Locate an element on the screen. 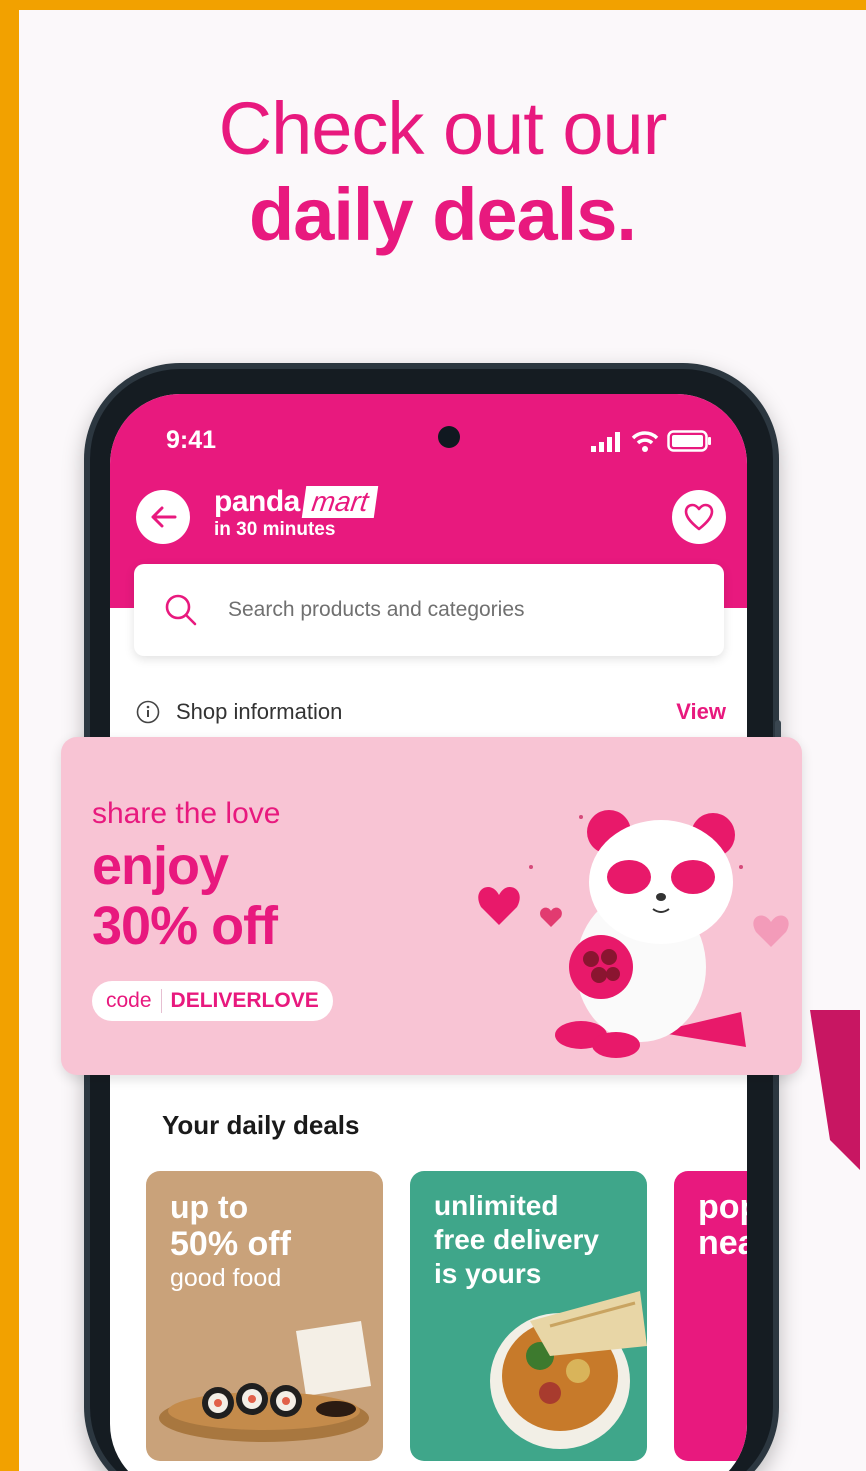 This screenshot has height=1471, width=866. arrow-left-icon is located at coordinates (164, 517).